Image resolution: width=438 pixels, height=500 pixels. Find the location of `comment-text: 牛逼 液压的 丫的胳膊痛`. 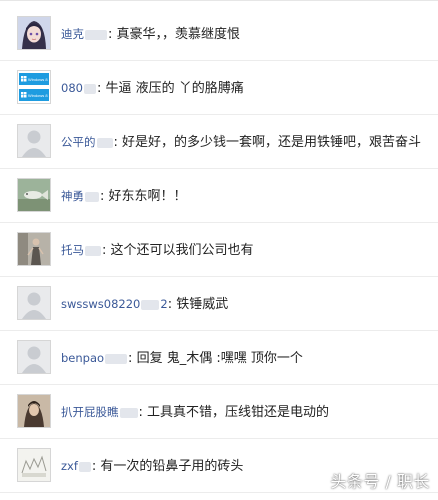

comment-text: 牛逼 液压的 丫的胳膊痛 is located at coordinates (174, 88).